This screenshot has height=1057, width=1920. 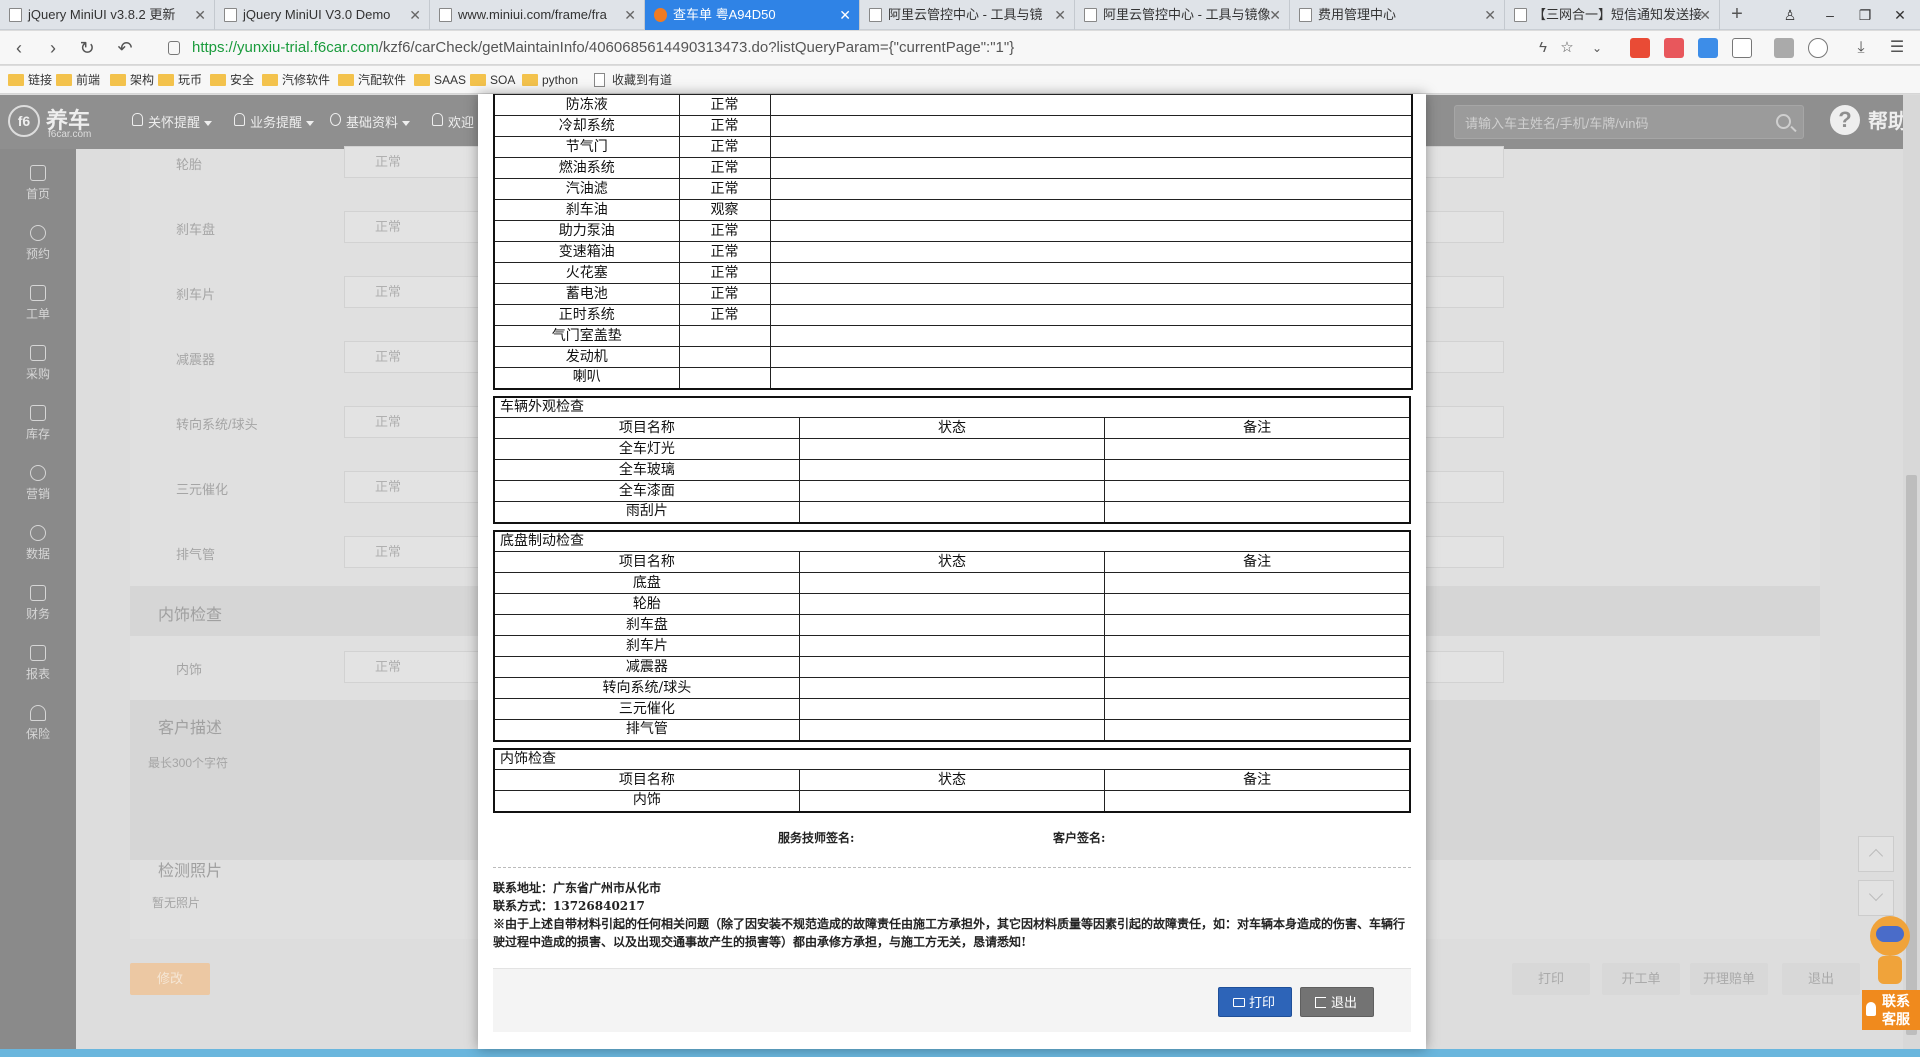 I want to click on browser-tab: 【三网合一】短信通知发送接 ✕, so click(x=1612, y=15).